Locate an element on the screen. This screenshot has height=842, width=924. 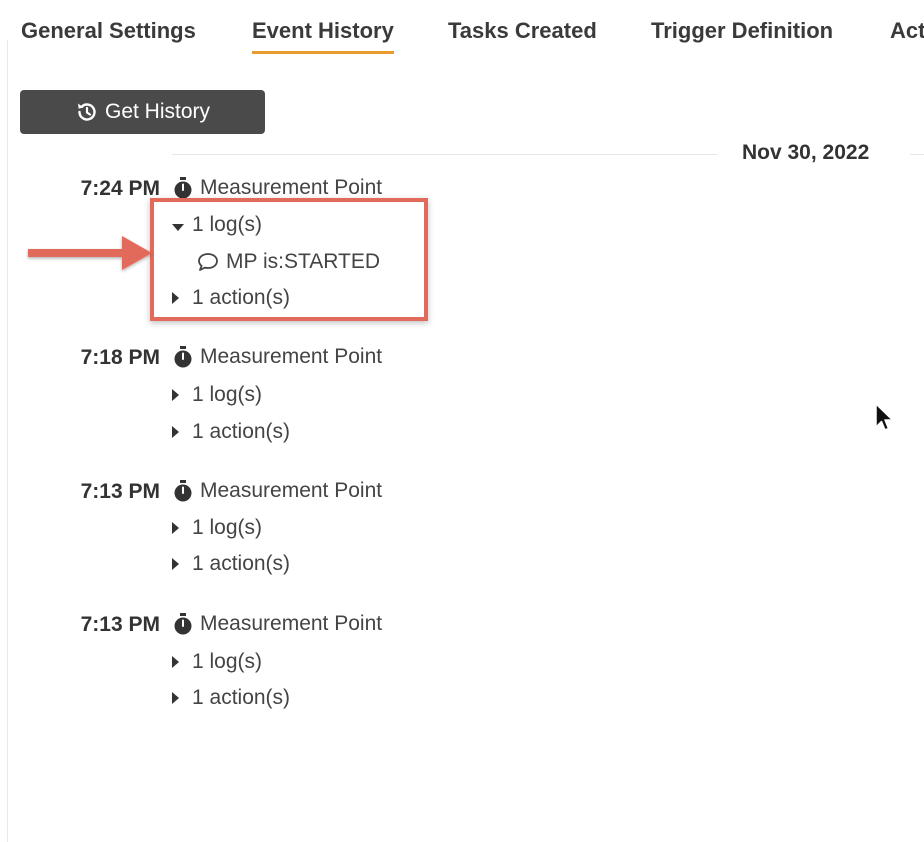
get-history-button: Get History is located at coordinates (142, 112).